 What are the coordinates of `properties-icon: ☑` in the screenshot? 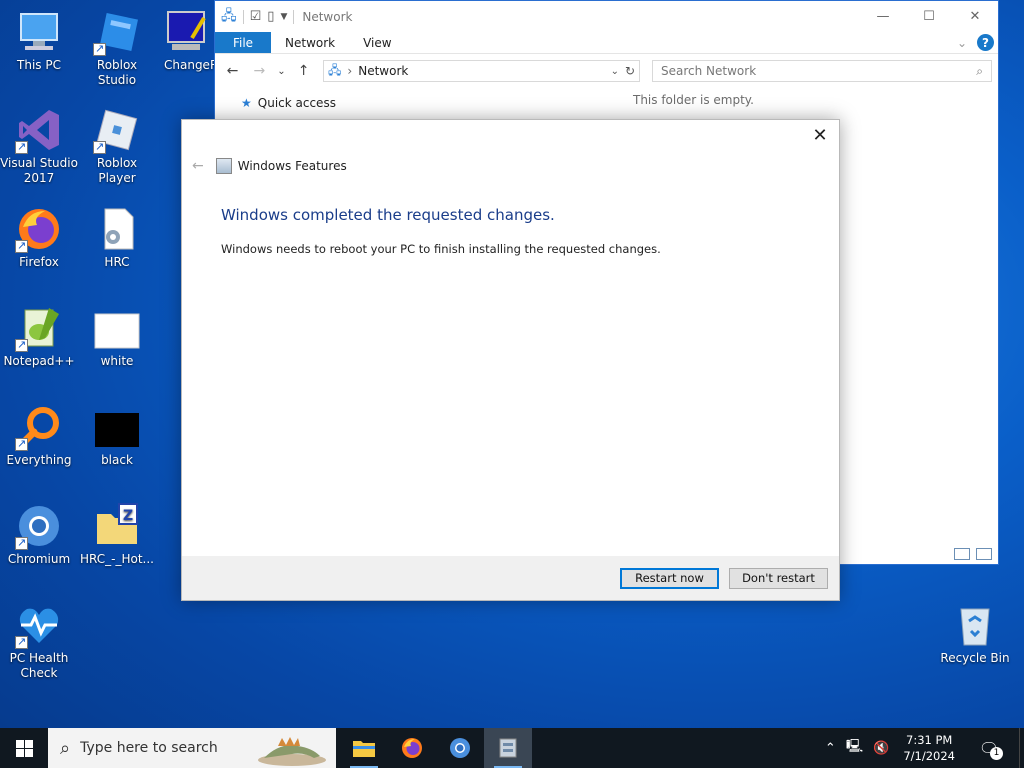 It's located at (256, 16).